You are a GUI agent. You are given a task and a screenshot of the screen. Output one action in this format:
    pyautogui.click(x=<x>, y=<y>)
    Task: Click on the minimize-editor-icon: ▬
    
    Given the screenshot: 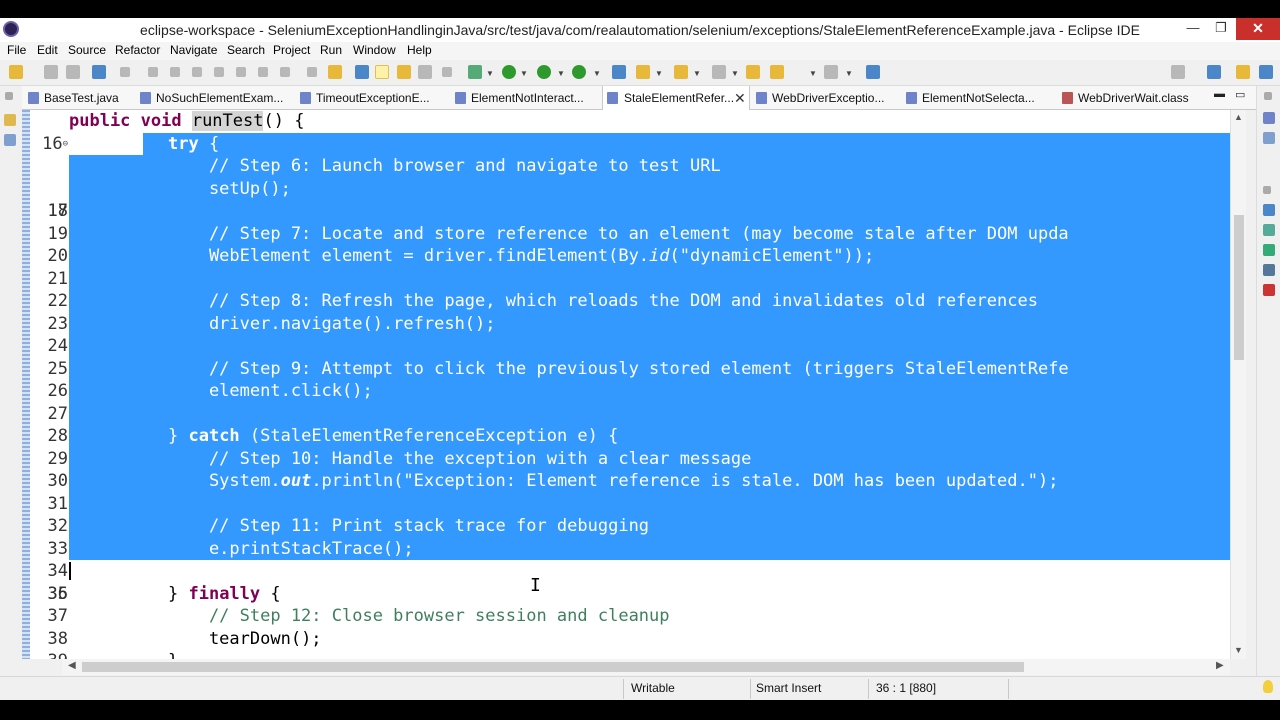 What is the action you would take?
    pyautogui.click(x=1219, y=94)
    